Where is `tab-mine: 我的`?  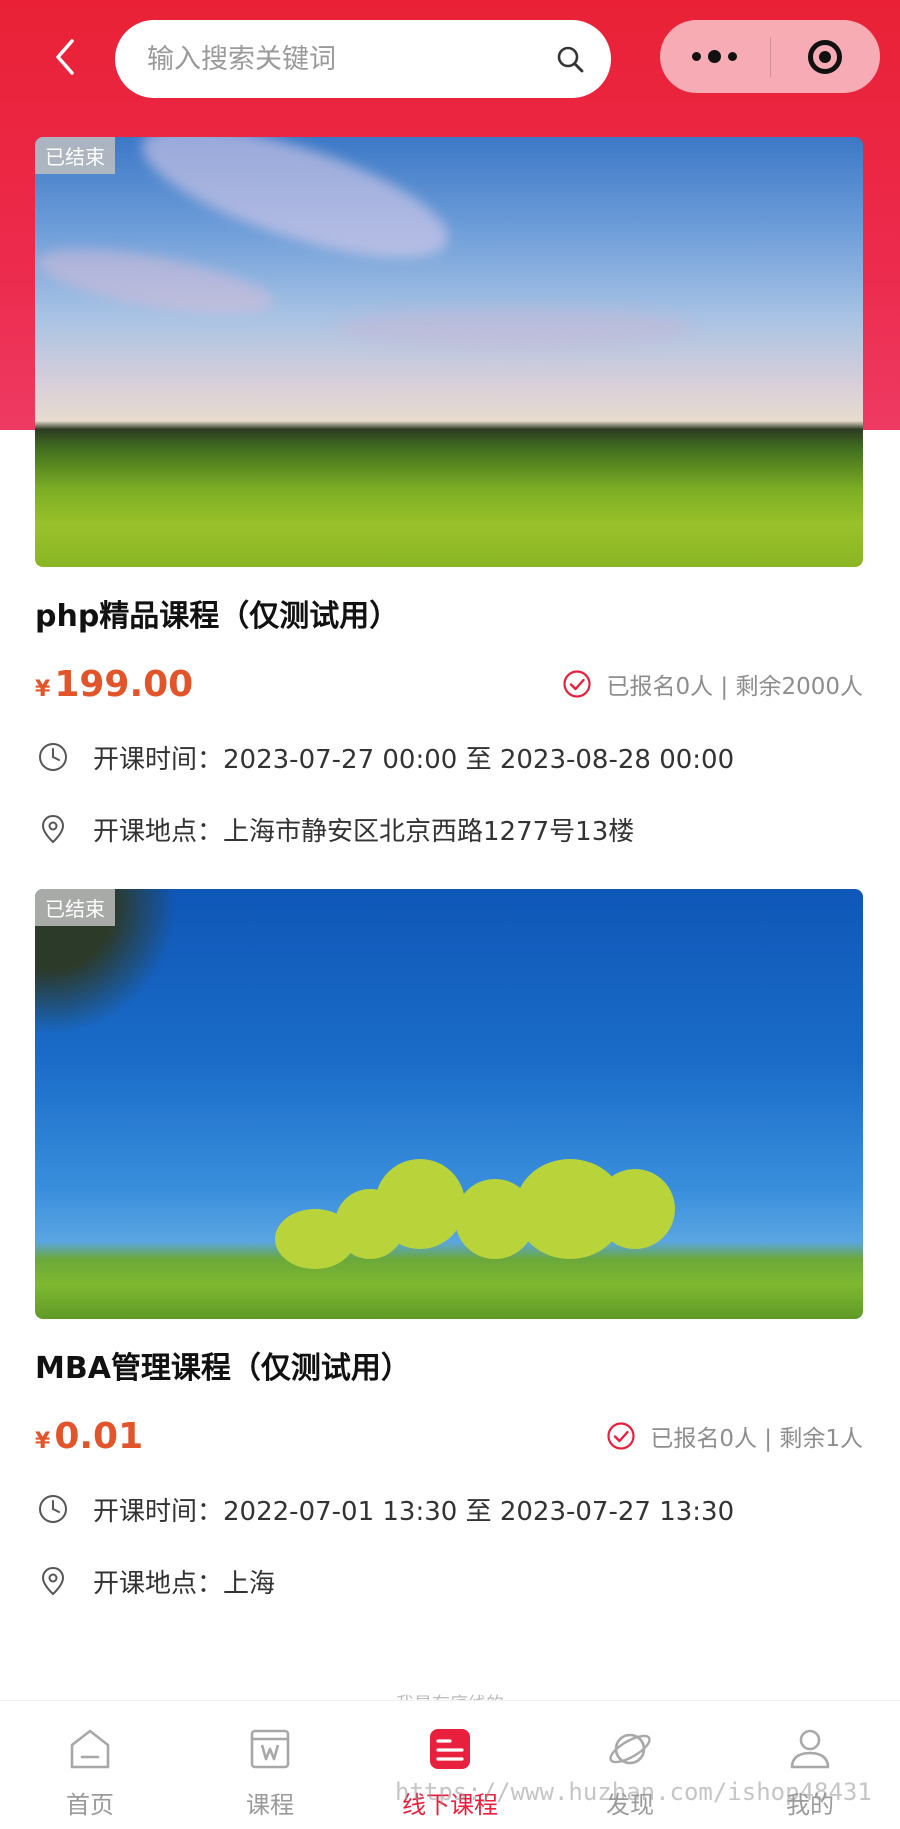 tab-mine: 我的 is located at coordinates (810, 1765).